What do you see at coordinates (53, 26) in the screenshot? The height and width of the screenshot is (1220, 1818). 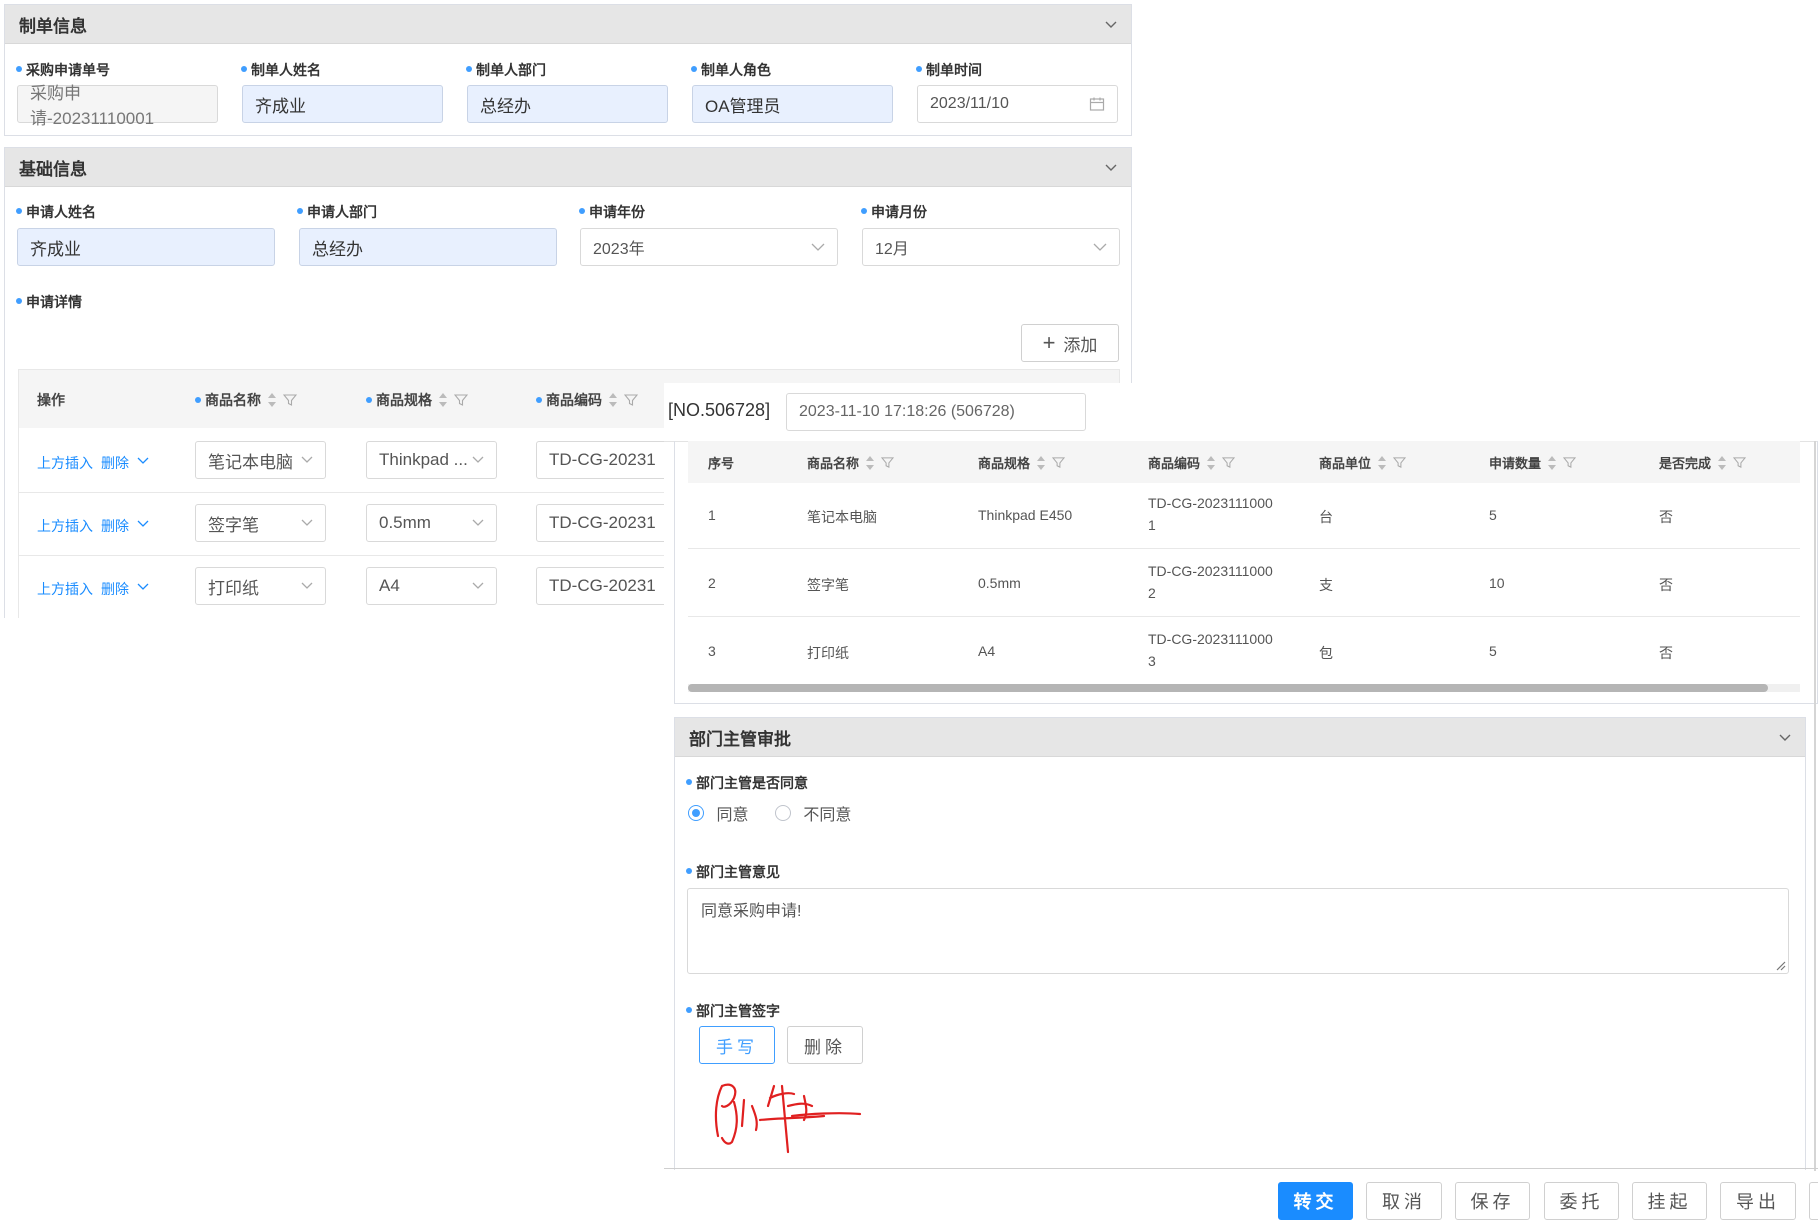 I see `producer-info-title: 制单信息` at bounding box center [53, 26].